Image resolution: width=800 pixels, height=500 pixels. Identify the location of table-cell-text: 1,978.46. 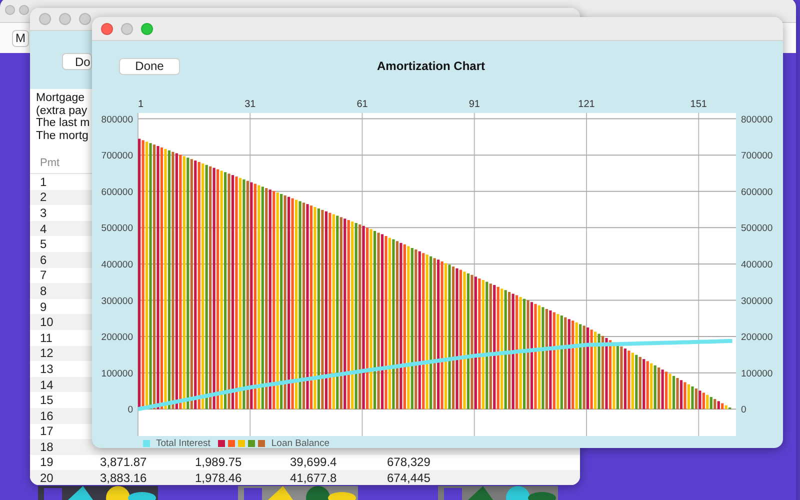
(219, 478).